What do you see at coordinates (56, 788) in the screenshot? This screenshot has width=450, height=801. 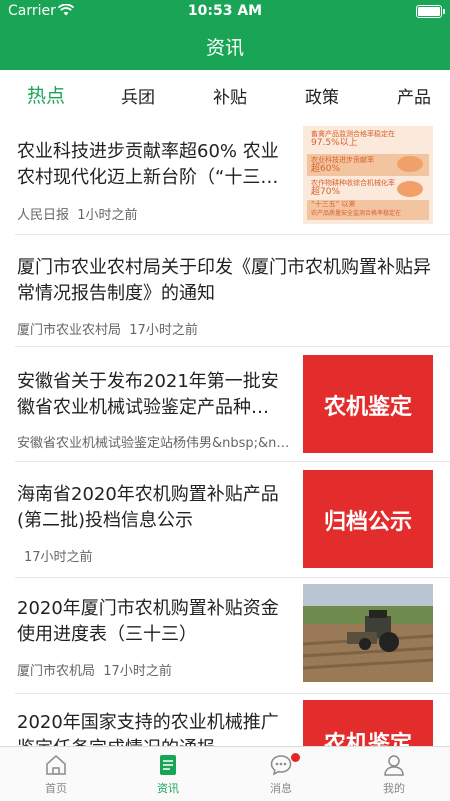 I see `tabbar-label: 首页` at bounding box center [56, 788].